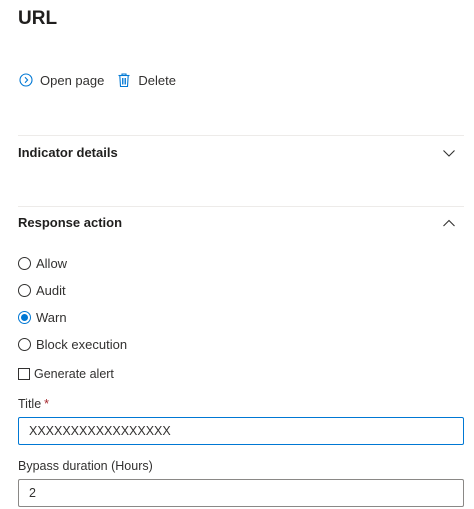 The image size is (474, 509). What do you see at coordinates (241, 431) in the screenshot?
I see `title-input` at bounding box center [241, 431].